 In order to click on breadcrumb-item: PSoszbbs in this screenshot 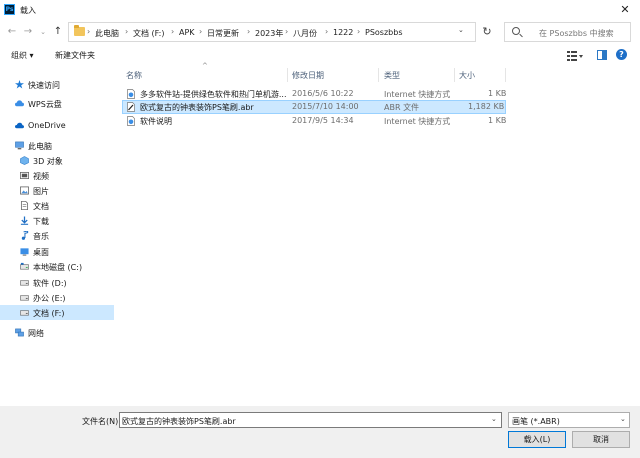, I will do `click(384, 32)`.